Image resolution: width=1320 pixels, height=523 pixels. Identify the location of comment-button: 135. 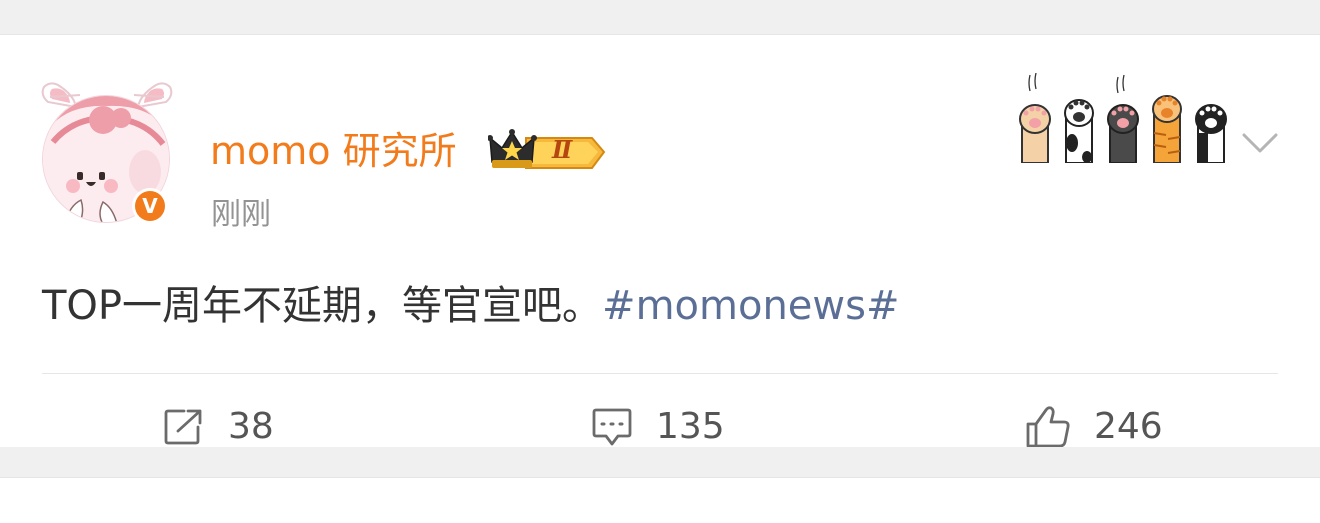
(657, 427).